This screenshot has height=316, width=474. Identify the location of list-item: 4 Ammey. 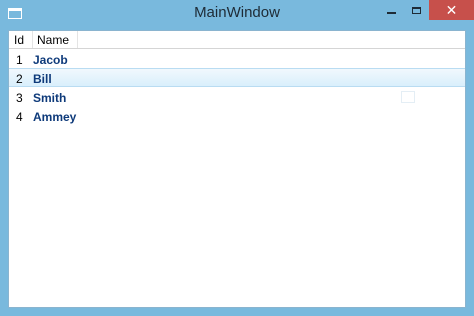
(237, 116).